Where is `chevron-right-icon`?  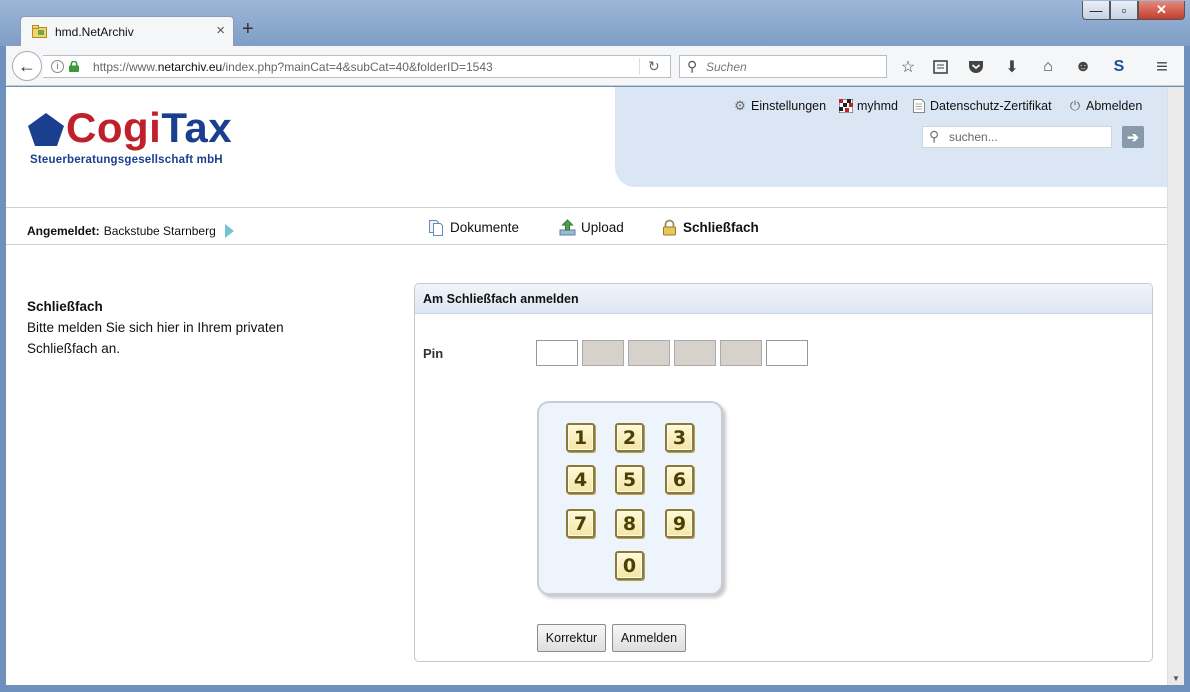 chevron-right-icon is located at coordinates (229, 231).